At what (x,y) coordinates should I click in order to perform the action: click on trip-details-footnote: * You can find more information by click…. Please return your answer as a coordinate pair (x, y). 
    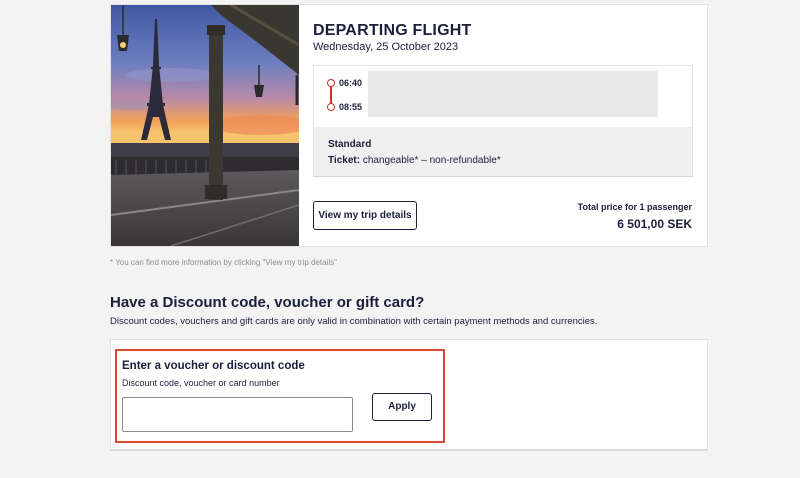
    Looking at the image, I should click on (223, 262).